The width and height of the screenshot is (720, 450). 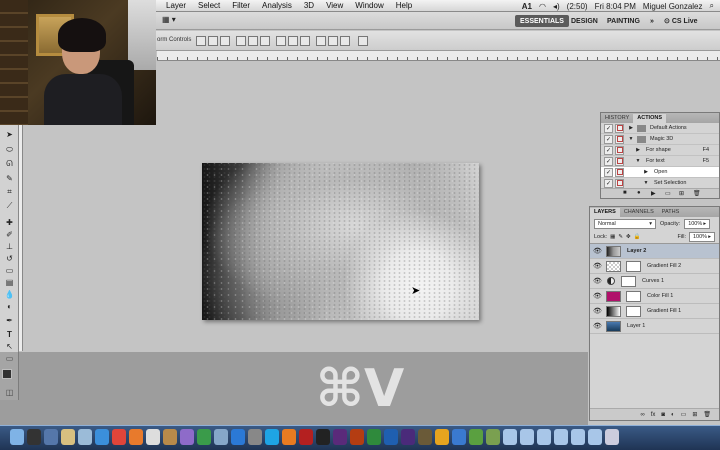 I want to click on distribute-left-icon, so click(x=321, y=41).